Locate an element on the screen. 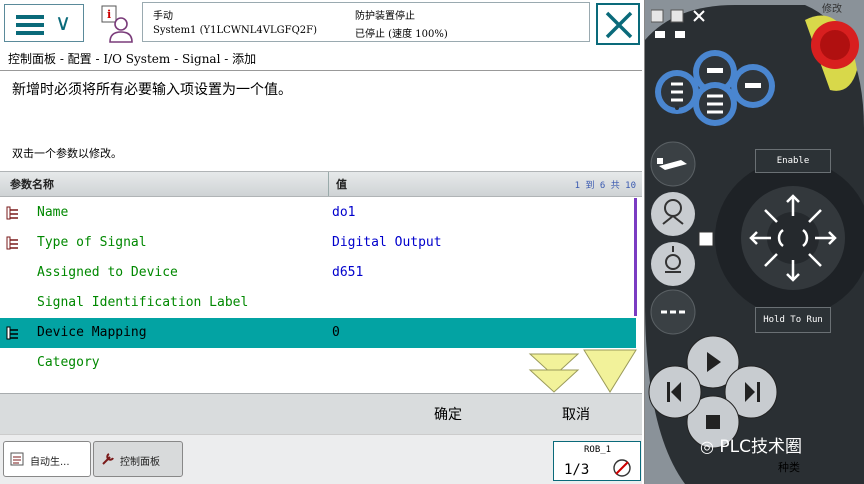 This screenshot has height=484, width=864. ok-button: 确定 is located at coordinates (448, 414).